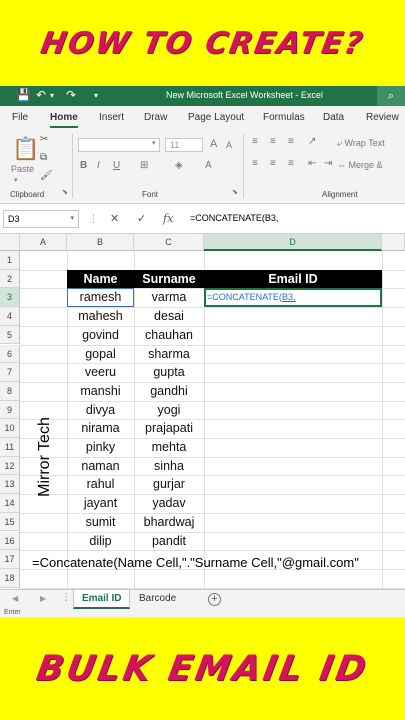 Image resolution: width=405 pixels, height=720 pixels. I want to click on cell-name: mahesh, so click(100, 316).